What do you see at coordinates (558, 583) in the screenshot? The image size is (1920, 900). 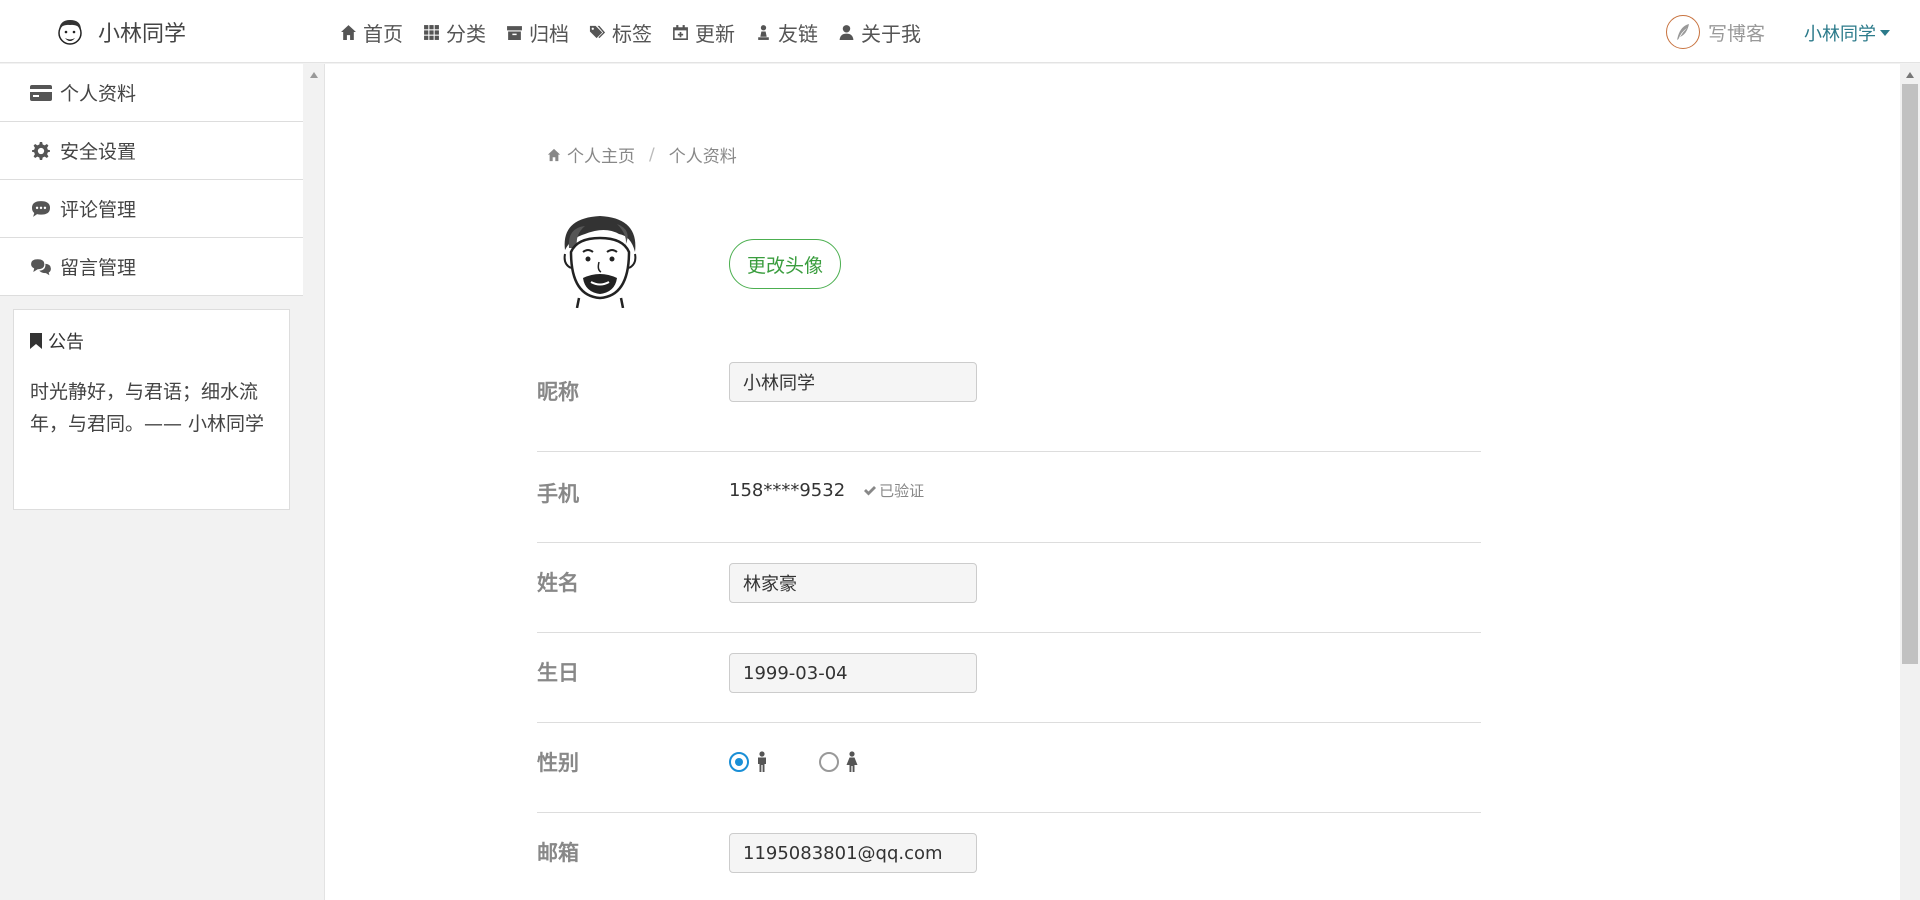 I see `name-label: 姓名` at bounding box center [558, 583].